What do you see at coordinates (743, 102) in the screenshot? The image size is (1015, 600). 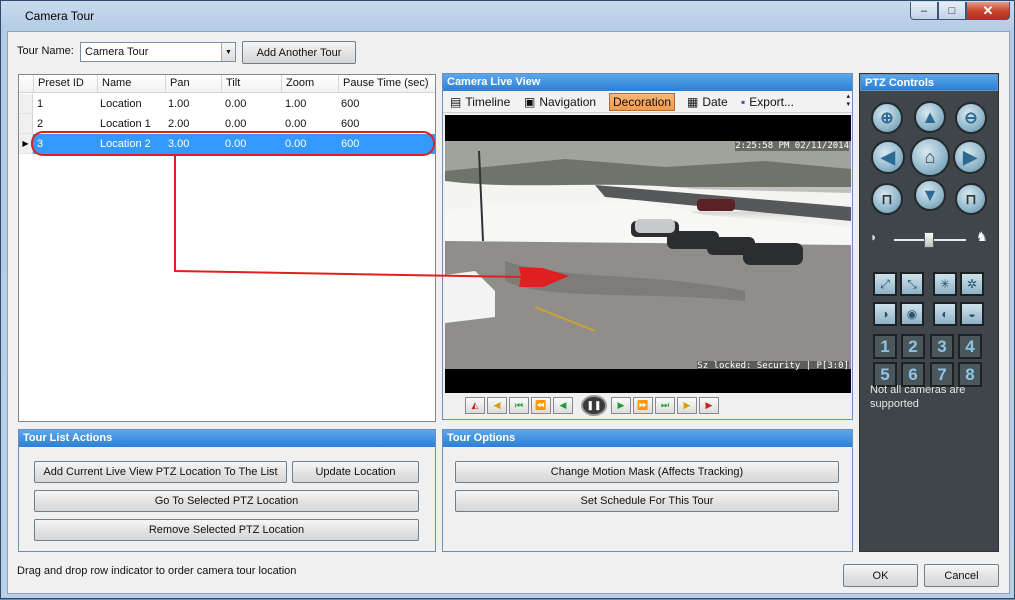 I see `save-disk-icon: ▪` at bounding box center [743, 102].